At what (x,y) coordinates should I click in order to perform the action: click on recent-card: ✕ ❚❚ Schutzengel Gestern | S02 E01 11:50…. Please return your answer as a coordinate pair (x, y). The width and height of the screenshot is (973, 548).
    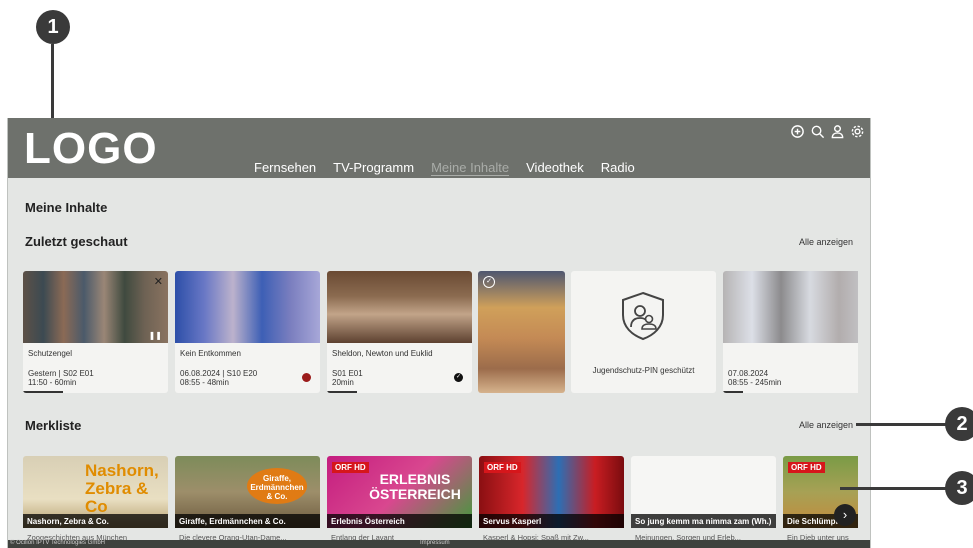
    Looking at the image, I should click on (95, 332).